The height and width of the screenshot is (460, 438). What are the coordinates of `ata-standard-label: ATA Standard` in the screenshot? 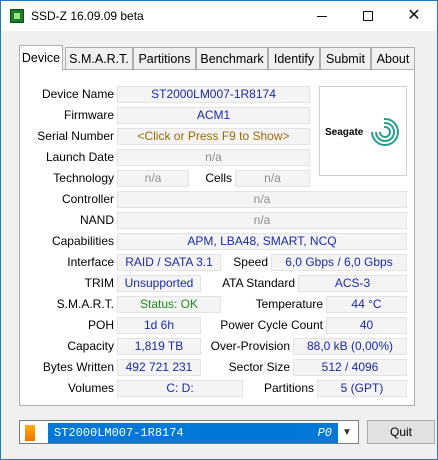 It's located at (258, 283).